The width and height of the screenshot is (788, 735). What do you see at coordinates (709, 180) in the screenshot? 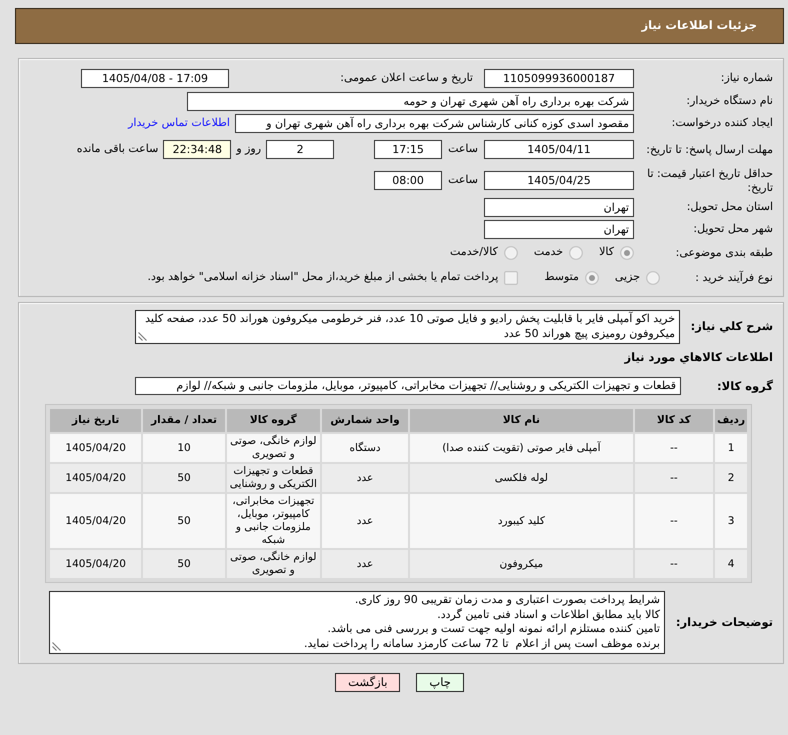
I see `price-validity-label: حداقل تاریخ اعتبار قیمت: تا تاریخ:` at bounding box center [709, 180].